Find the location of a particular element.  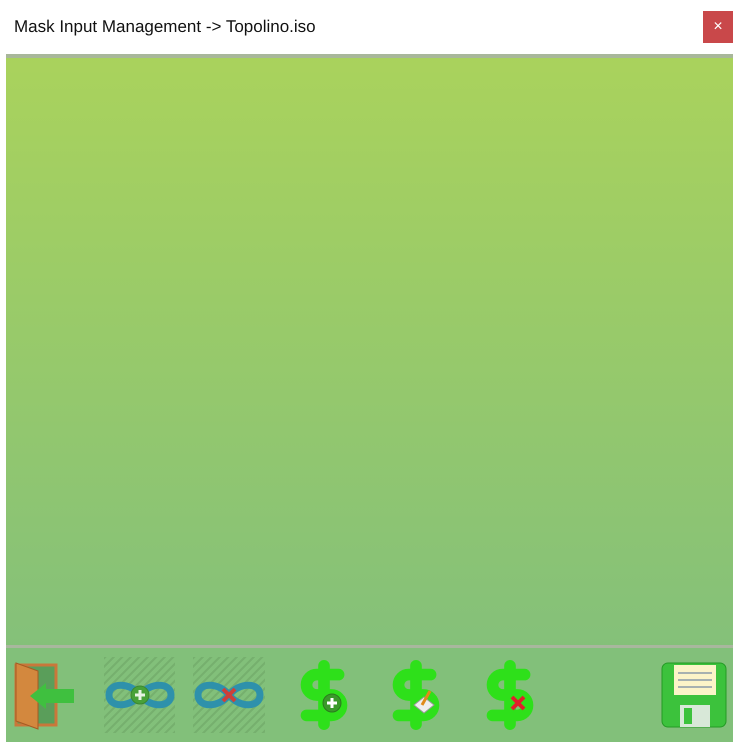

dollar-remove-icon is located at coordinates (510, 695).